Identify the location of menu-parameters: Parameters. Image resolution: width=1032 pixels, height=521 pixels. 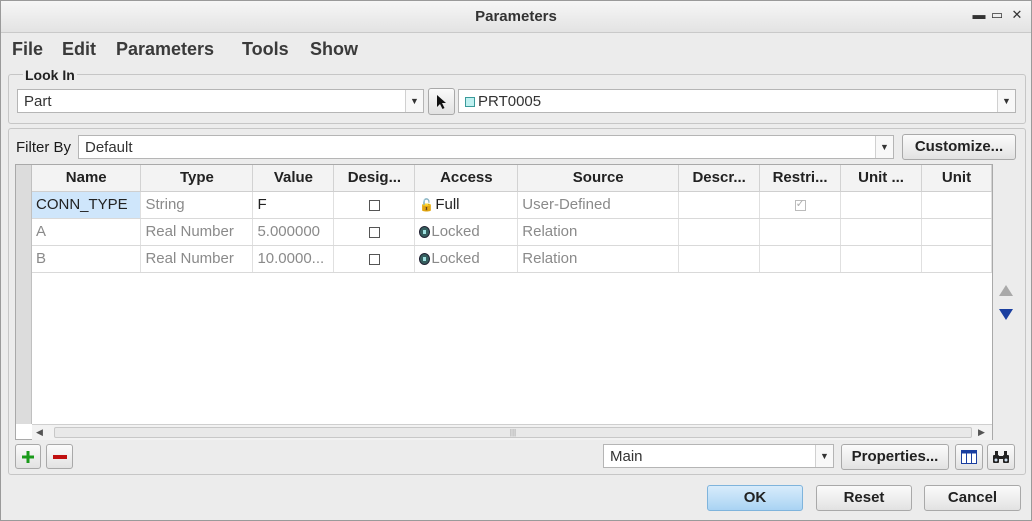
(165, 49).